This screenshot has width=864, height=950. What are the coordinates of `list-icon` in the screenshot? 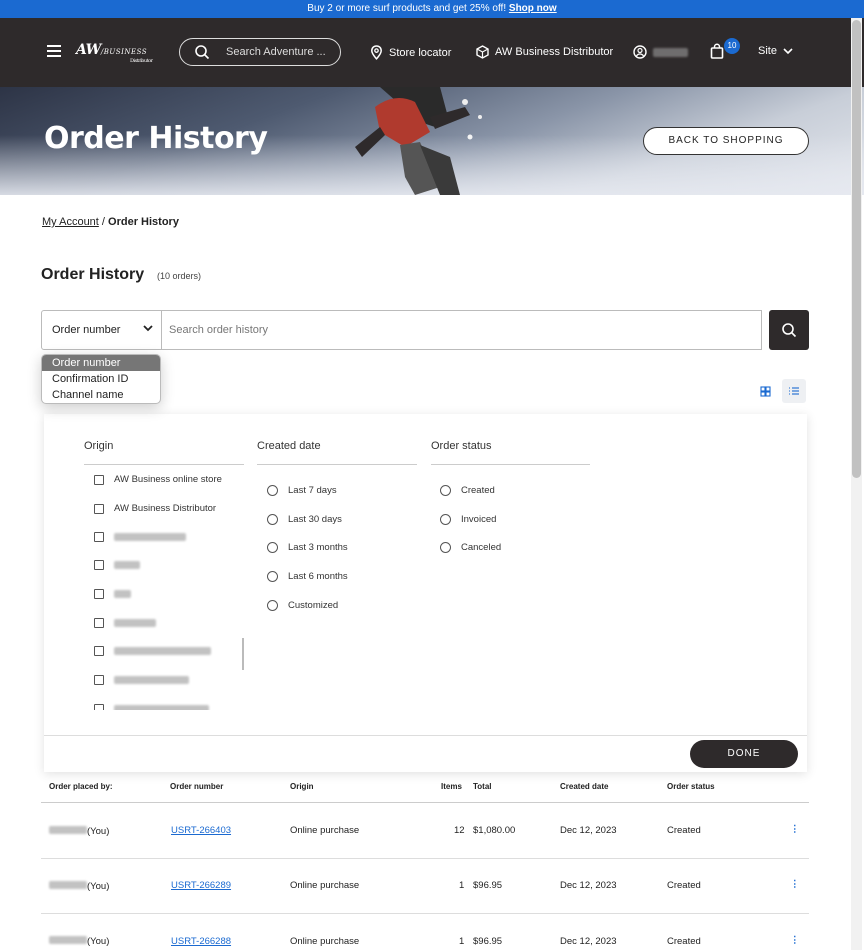 It's located at (794, 391).